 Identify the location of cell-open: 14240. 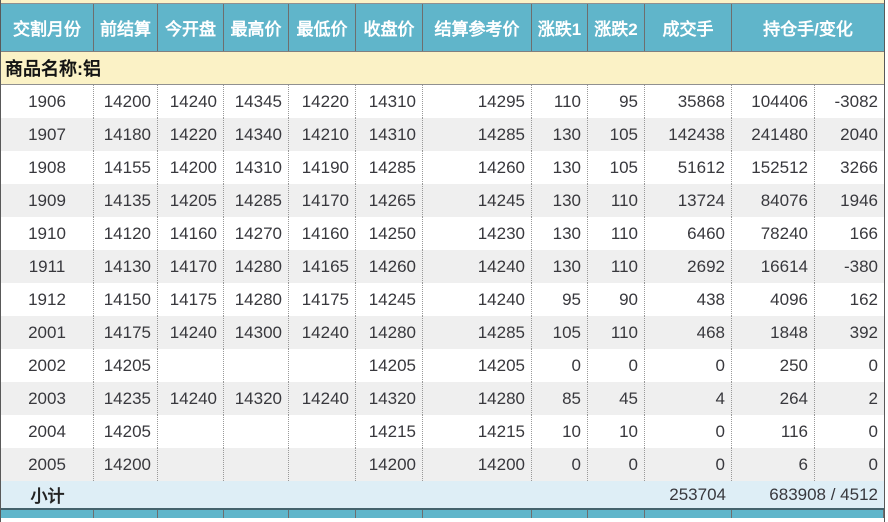
(191, 332).